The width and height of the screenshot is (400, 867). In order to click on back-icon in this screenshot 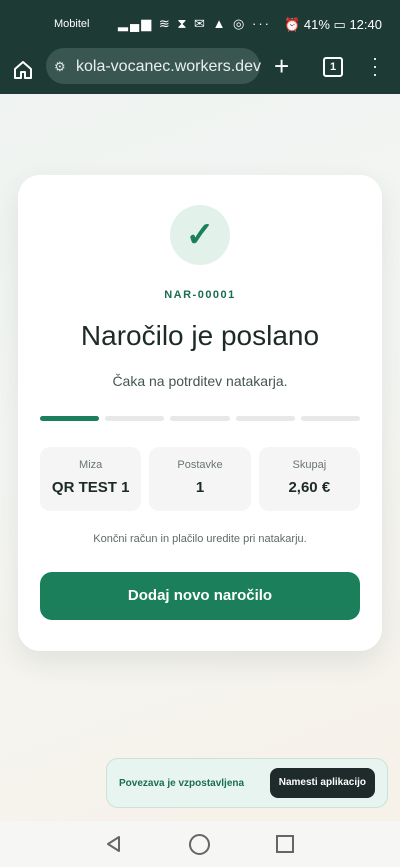, I will do `click(114, 846)`.